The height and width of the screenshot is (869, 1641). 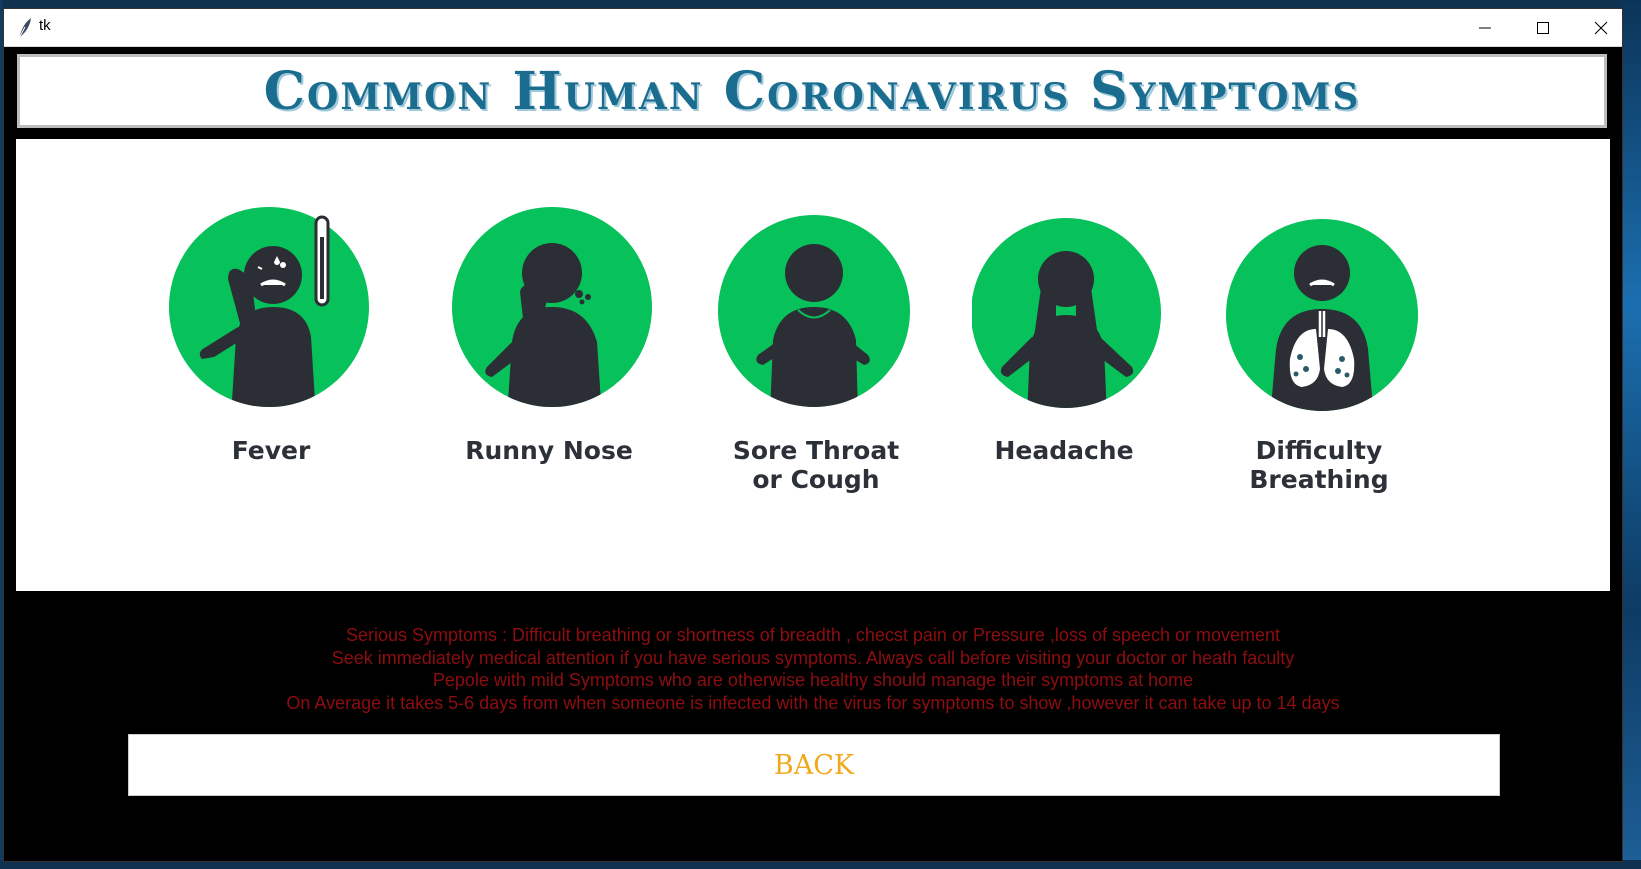 I want to click on headache-icon, so click(x=1066, y=313).